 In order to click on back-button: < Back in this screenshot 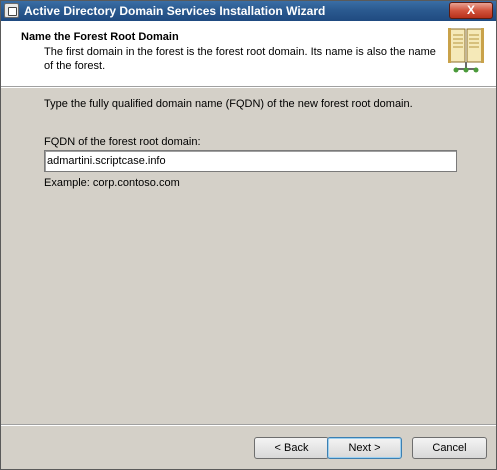, I will do `click(291, 448)`.